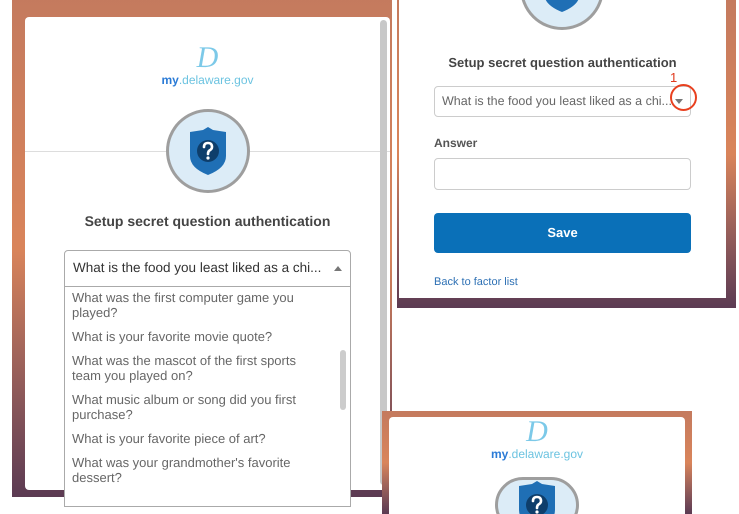  Describe the element at coordinates (198, 368) in the screenshot. I see `dropdown-option: What was the mascot of the first sports team you played on?` at that location.